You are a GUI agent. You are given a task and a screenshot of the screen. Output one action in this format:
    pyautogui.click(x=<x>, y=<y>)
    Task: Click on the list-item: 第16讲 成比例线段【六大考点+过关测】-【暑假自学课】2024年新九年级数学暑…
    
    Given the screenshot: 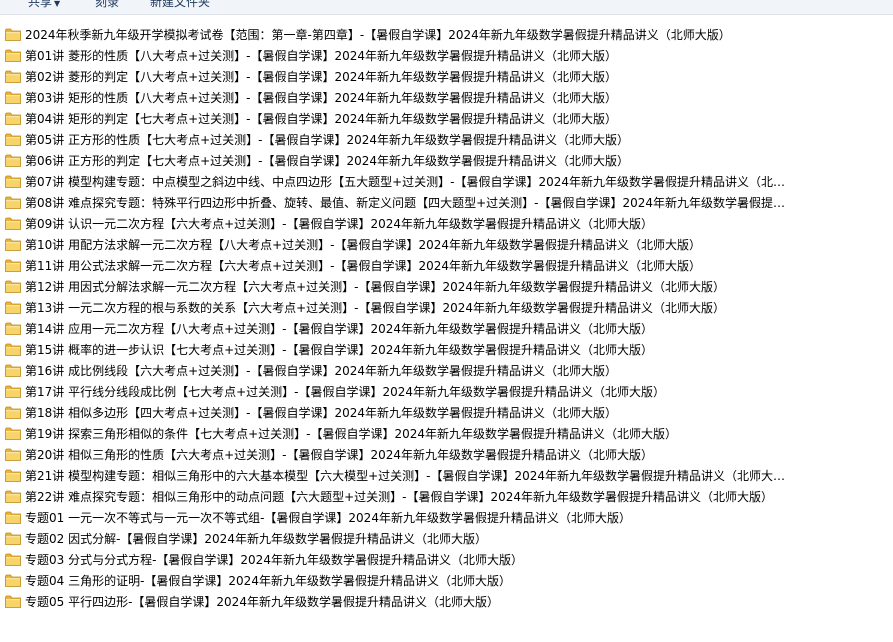 What is the action you would take?
    pyautogui.click(x=446, y=370)
    